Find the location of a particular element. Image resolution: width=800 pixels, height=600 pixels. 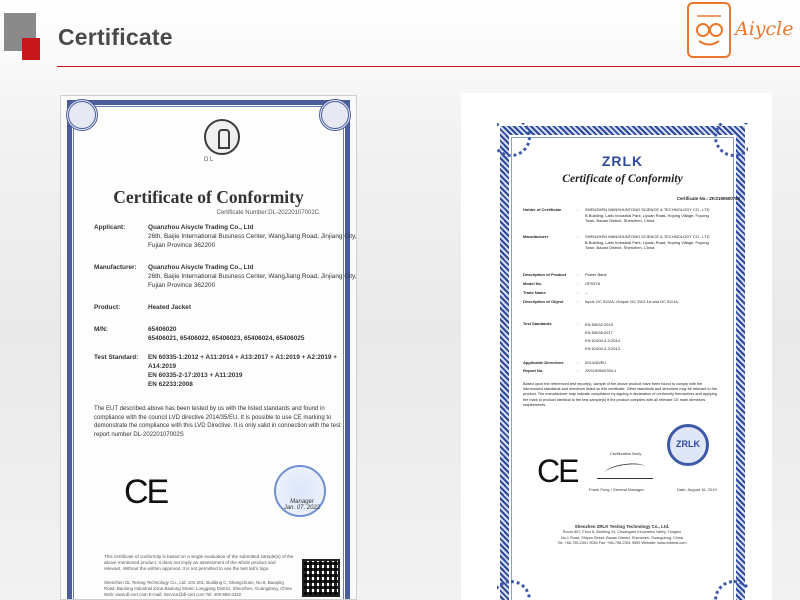

directives-label: Applicable Directives is located at coordinates (543, 362).